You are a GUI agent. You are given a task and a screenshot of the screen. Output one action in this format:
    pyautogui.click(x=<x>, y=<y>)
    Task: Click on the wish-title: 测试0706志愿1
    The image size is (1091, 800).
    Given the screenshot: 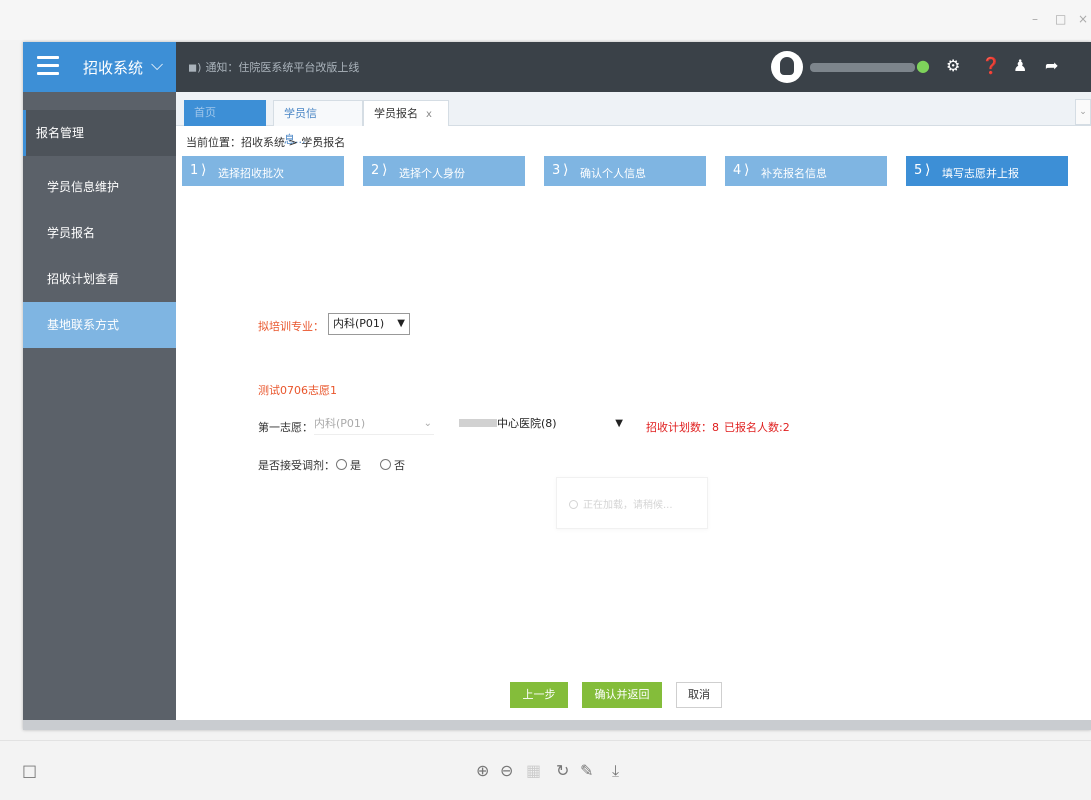 What is the action you would take?
    pyautogui.click(x=297, y=390)
    